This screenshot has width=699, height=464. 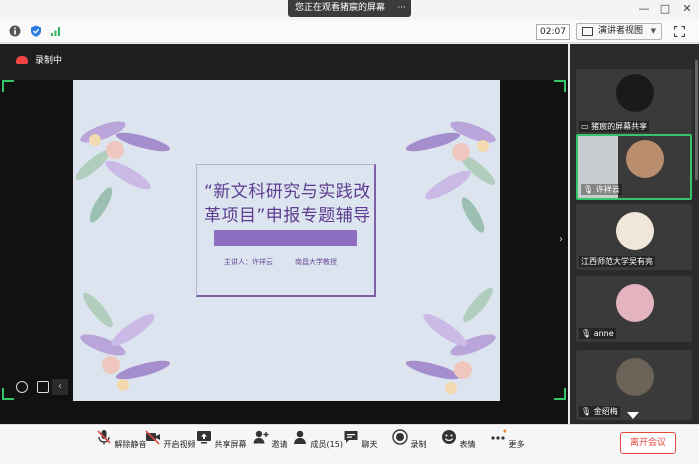 What do you see at coordinates (43, 387) in the screenshot?
I see `chat-bubble-icon` at bounding box center [43, 387].